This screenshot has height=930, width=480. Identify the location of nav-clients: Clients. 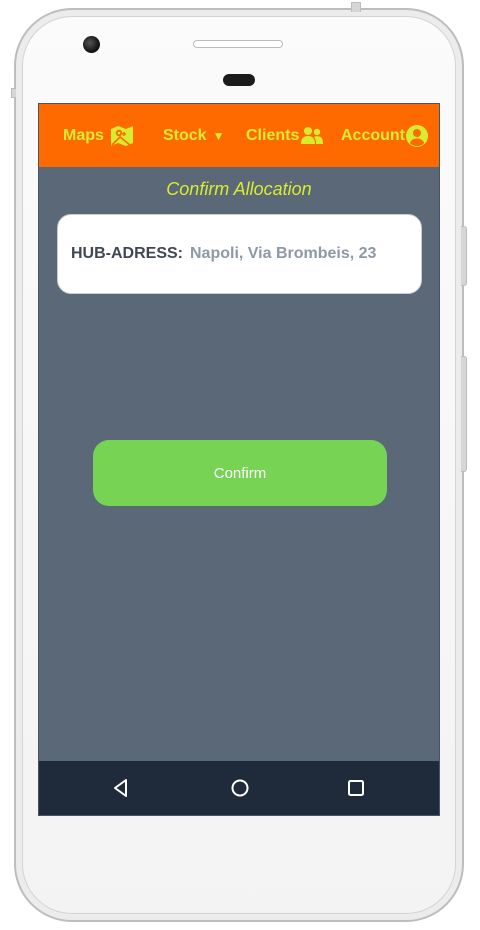
(285, 136).